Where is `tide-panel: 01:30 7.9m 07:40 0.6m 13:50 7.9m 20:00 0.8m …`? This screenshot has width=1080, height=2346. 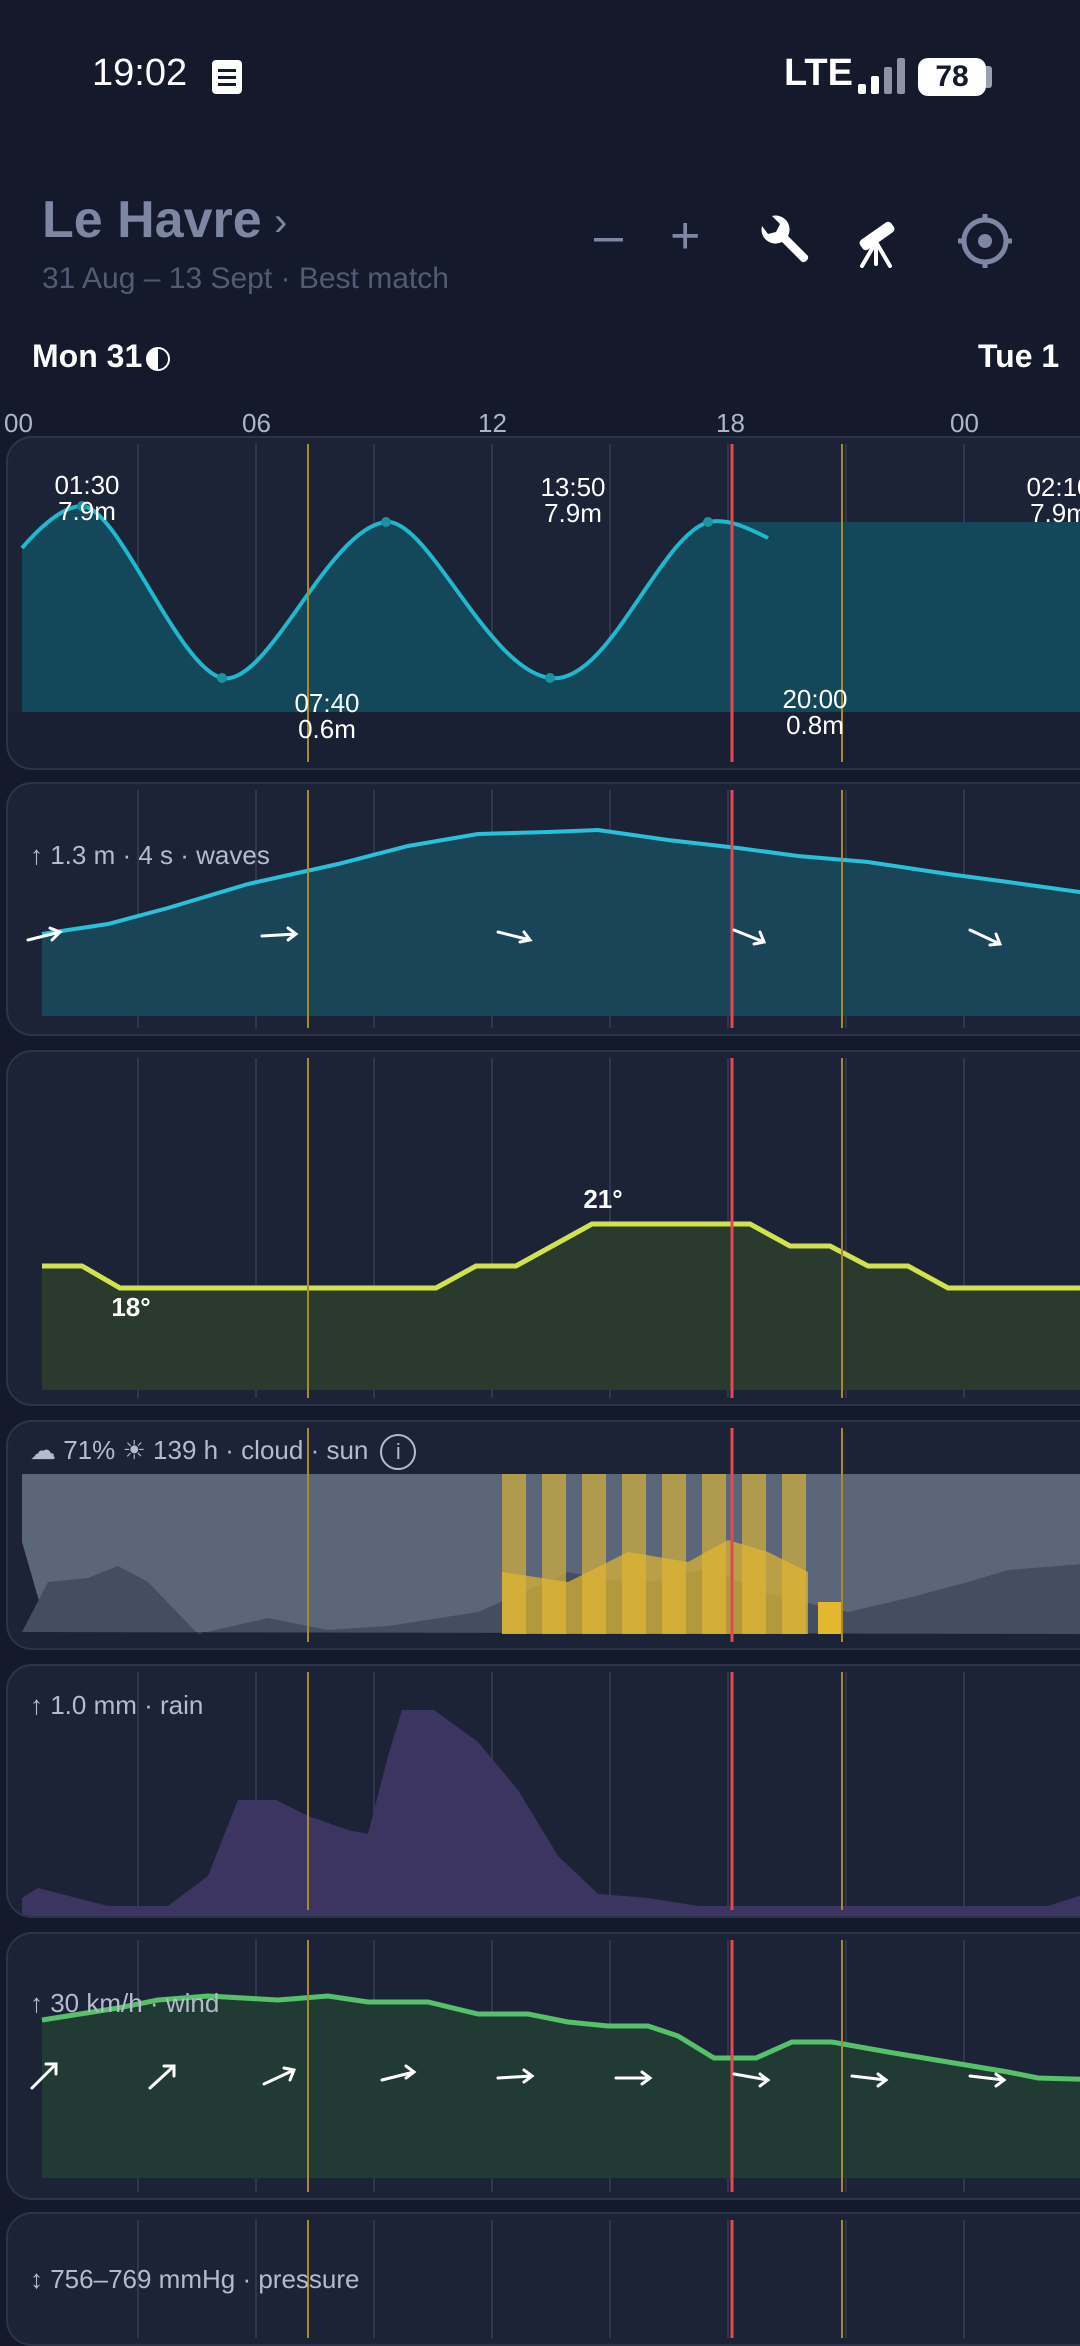 tide-panel: 01:30 7.9m 07:40 0.6m 13:50 7.9m 20:00 0.8m … is located at coordinates (543, 603).